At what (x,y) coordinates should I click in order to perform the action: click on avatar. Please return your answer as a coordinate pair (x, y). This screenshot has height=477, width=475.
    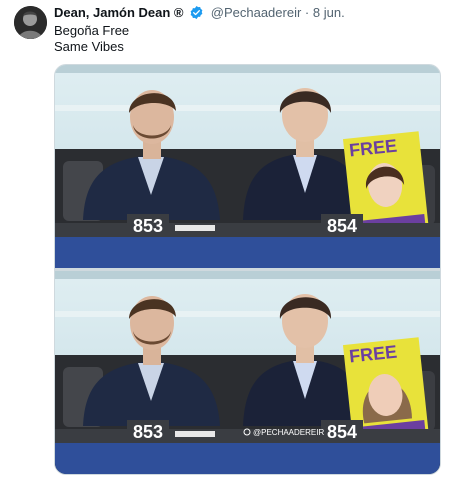
    Looking at the image, I should click on (30, 22).